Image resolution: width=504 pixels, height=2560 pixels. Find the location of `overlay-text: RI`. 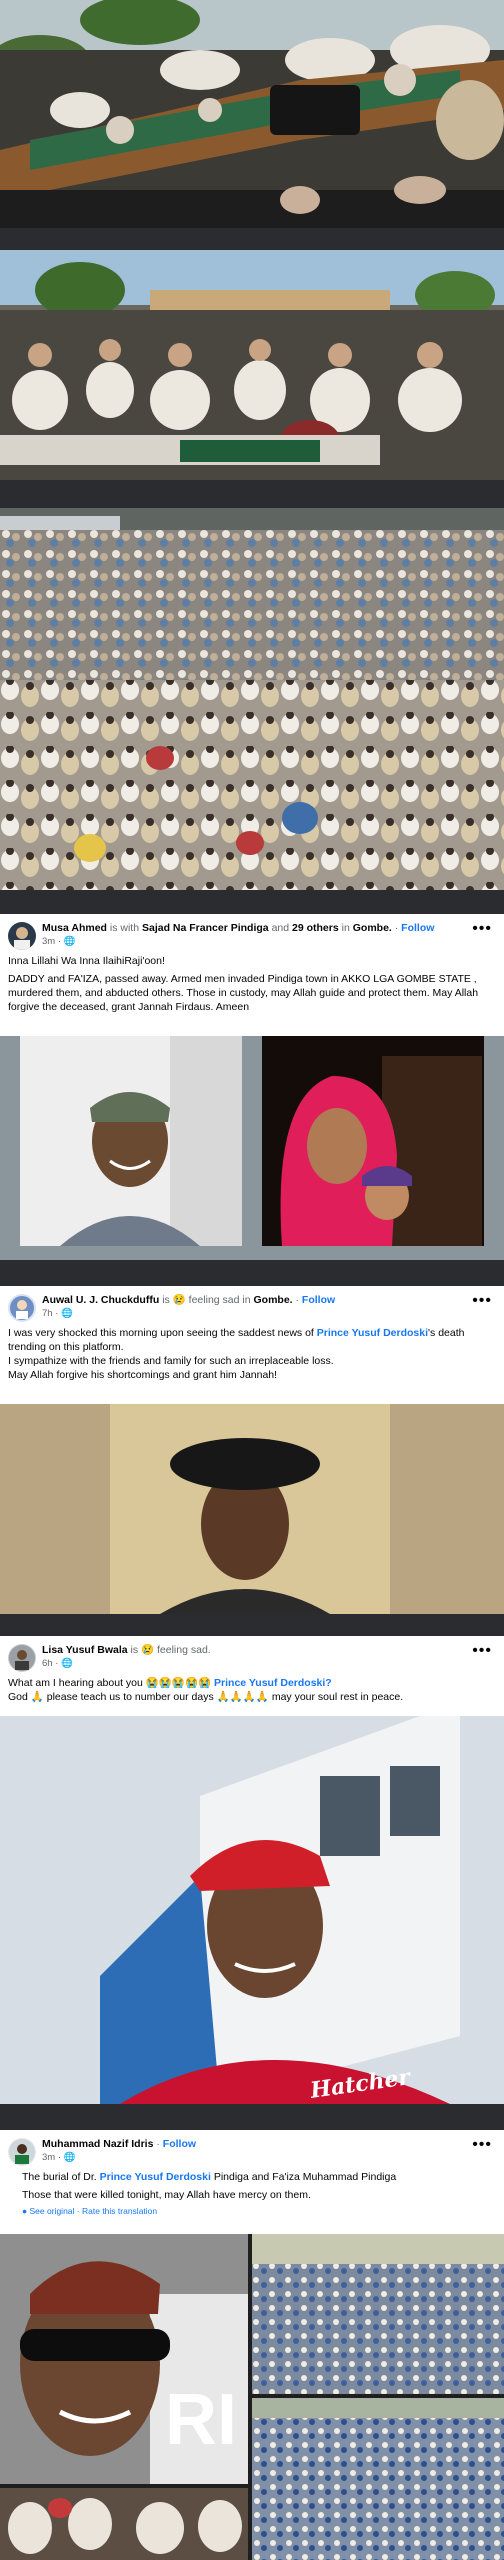

overlay-text: RI is located at coordinates (201, 2420).